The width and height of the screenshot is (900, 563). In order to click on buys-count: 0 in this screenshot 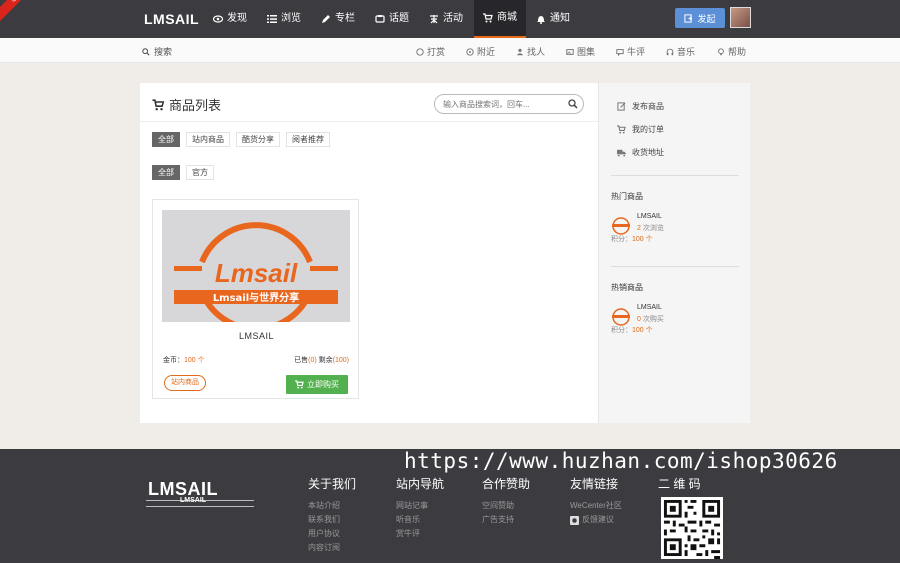, I will do `click(639, 319)`.